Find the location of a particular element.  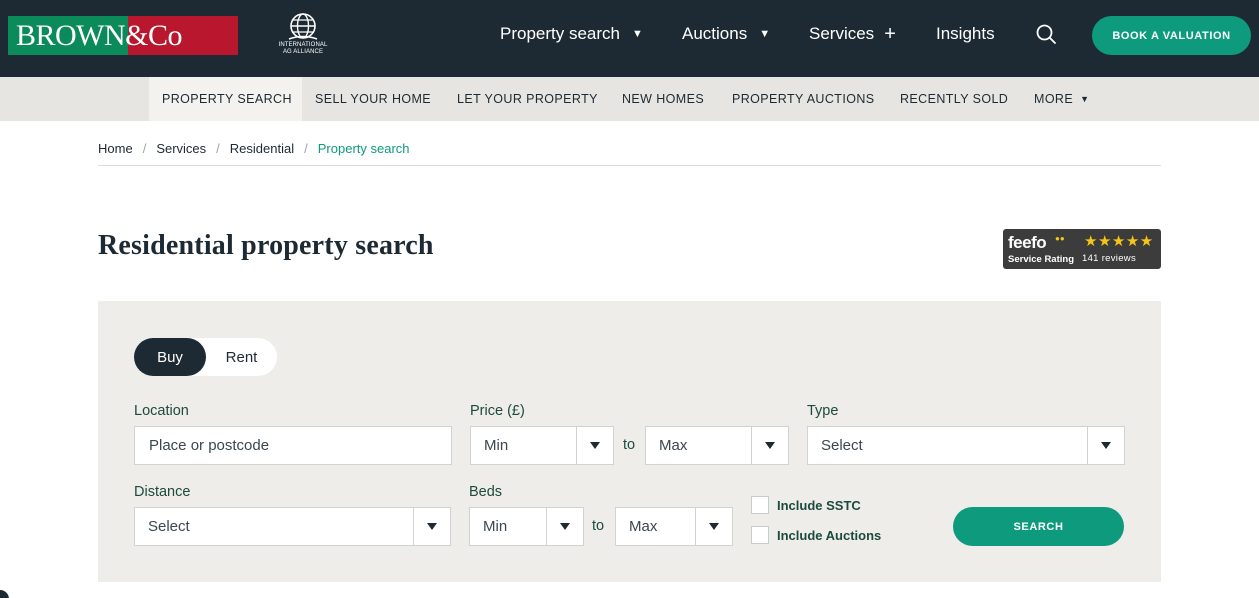

subnav-label: NEW HOMES is located at coordinates (663, 99).